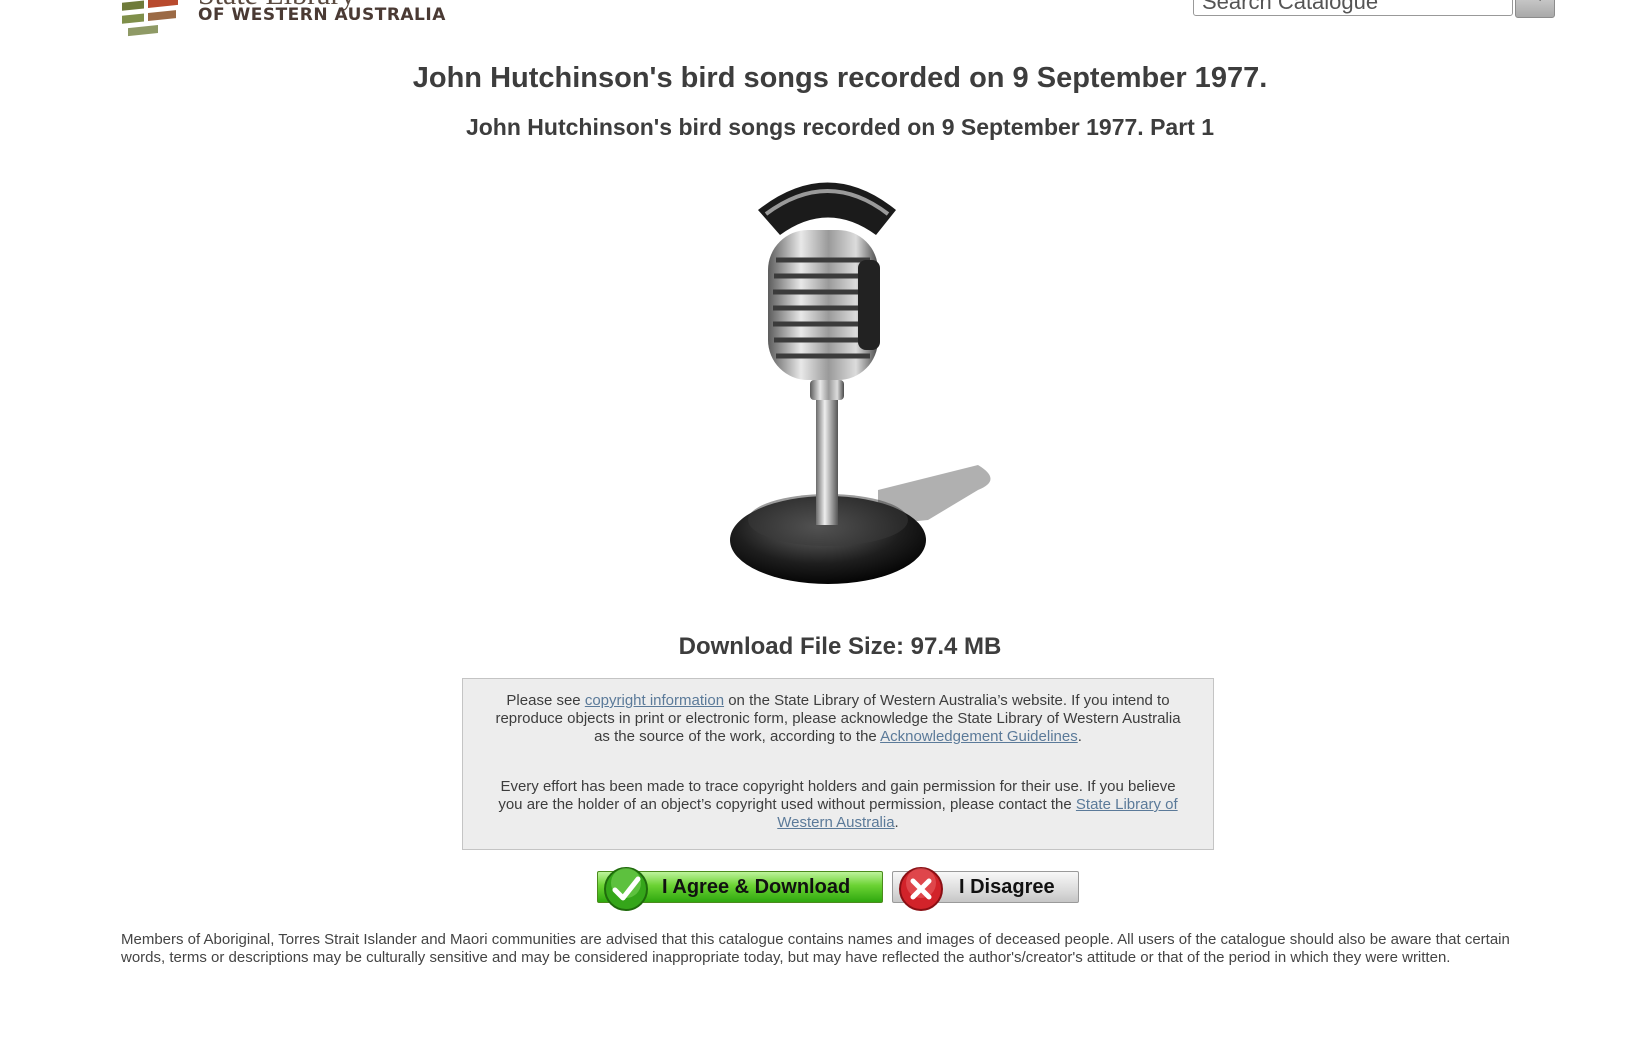 The height and width of the screenshot is (1054, 1627). Describe the element at coordinates (322, 15) in the screenshot. I see `logo-subtitle: OF WESTERN AUSTRALIA` at that location.